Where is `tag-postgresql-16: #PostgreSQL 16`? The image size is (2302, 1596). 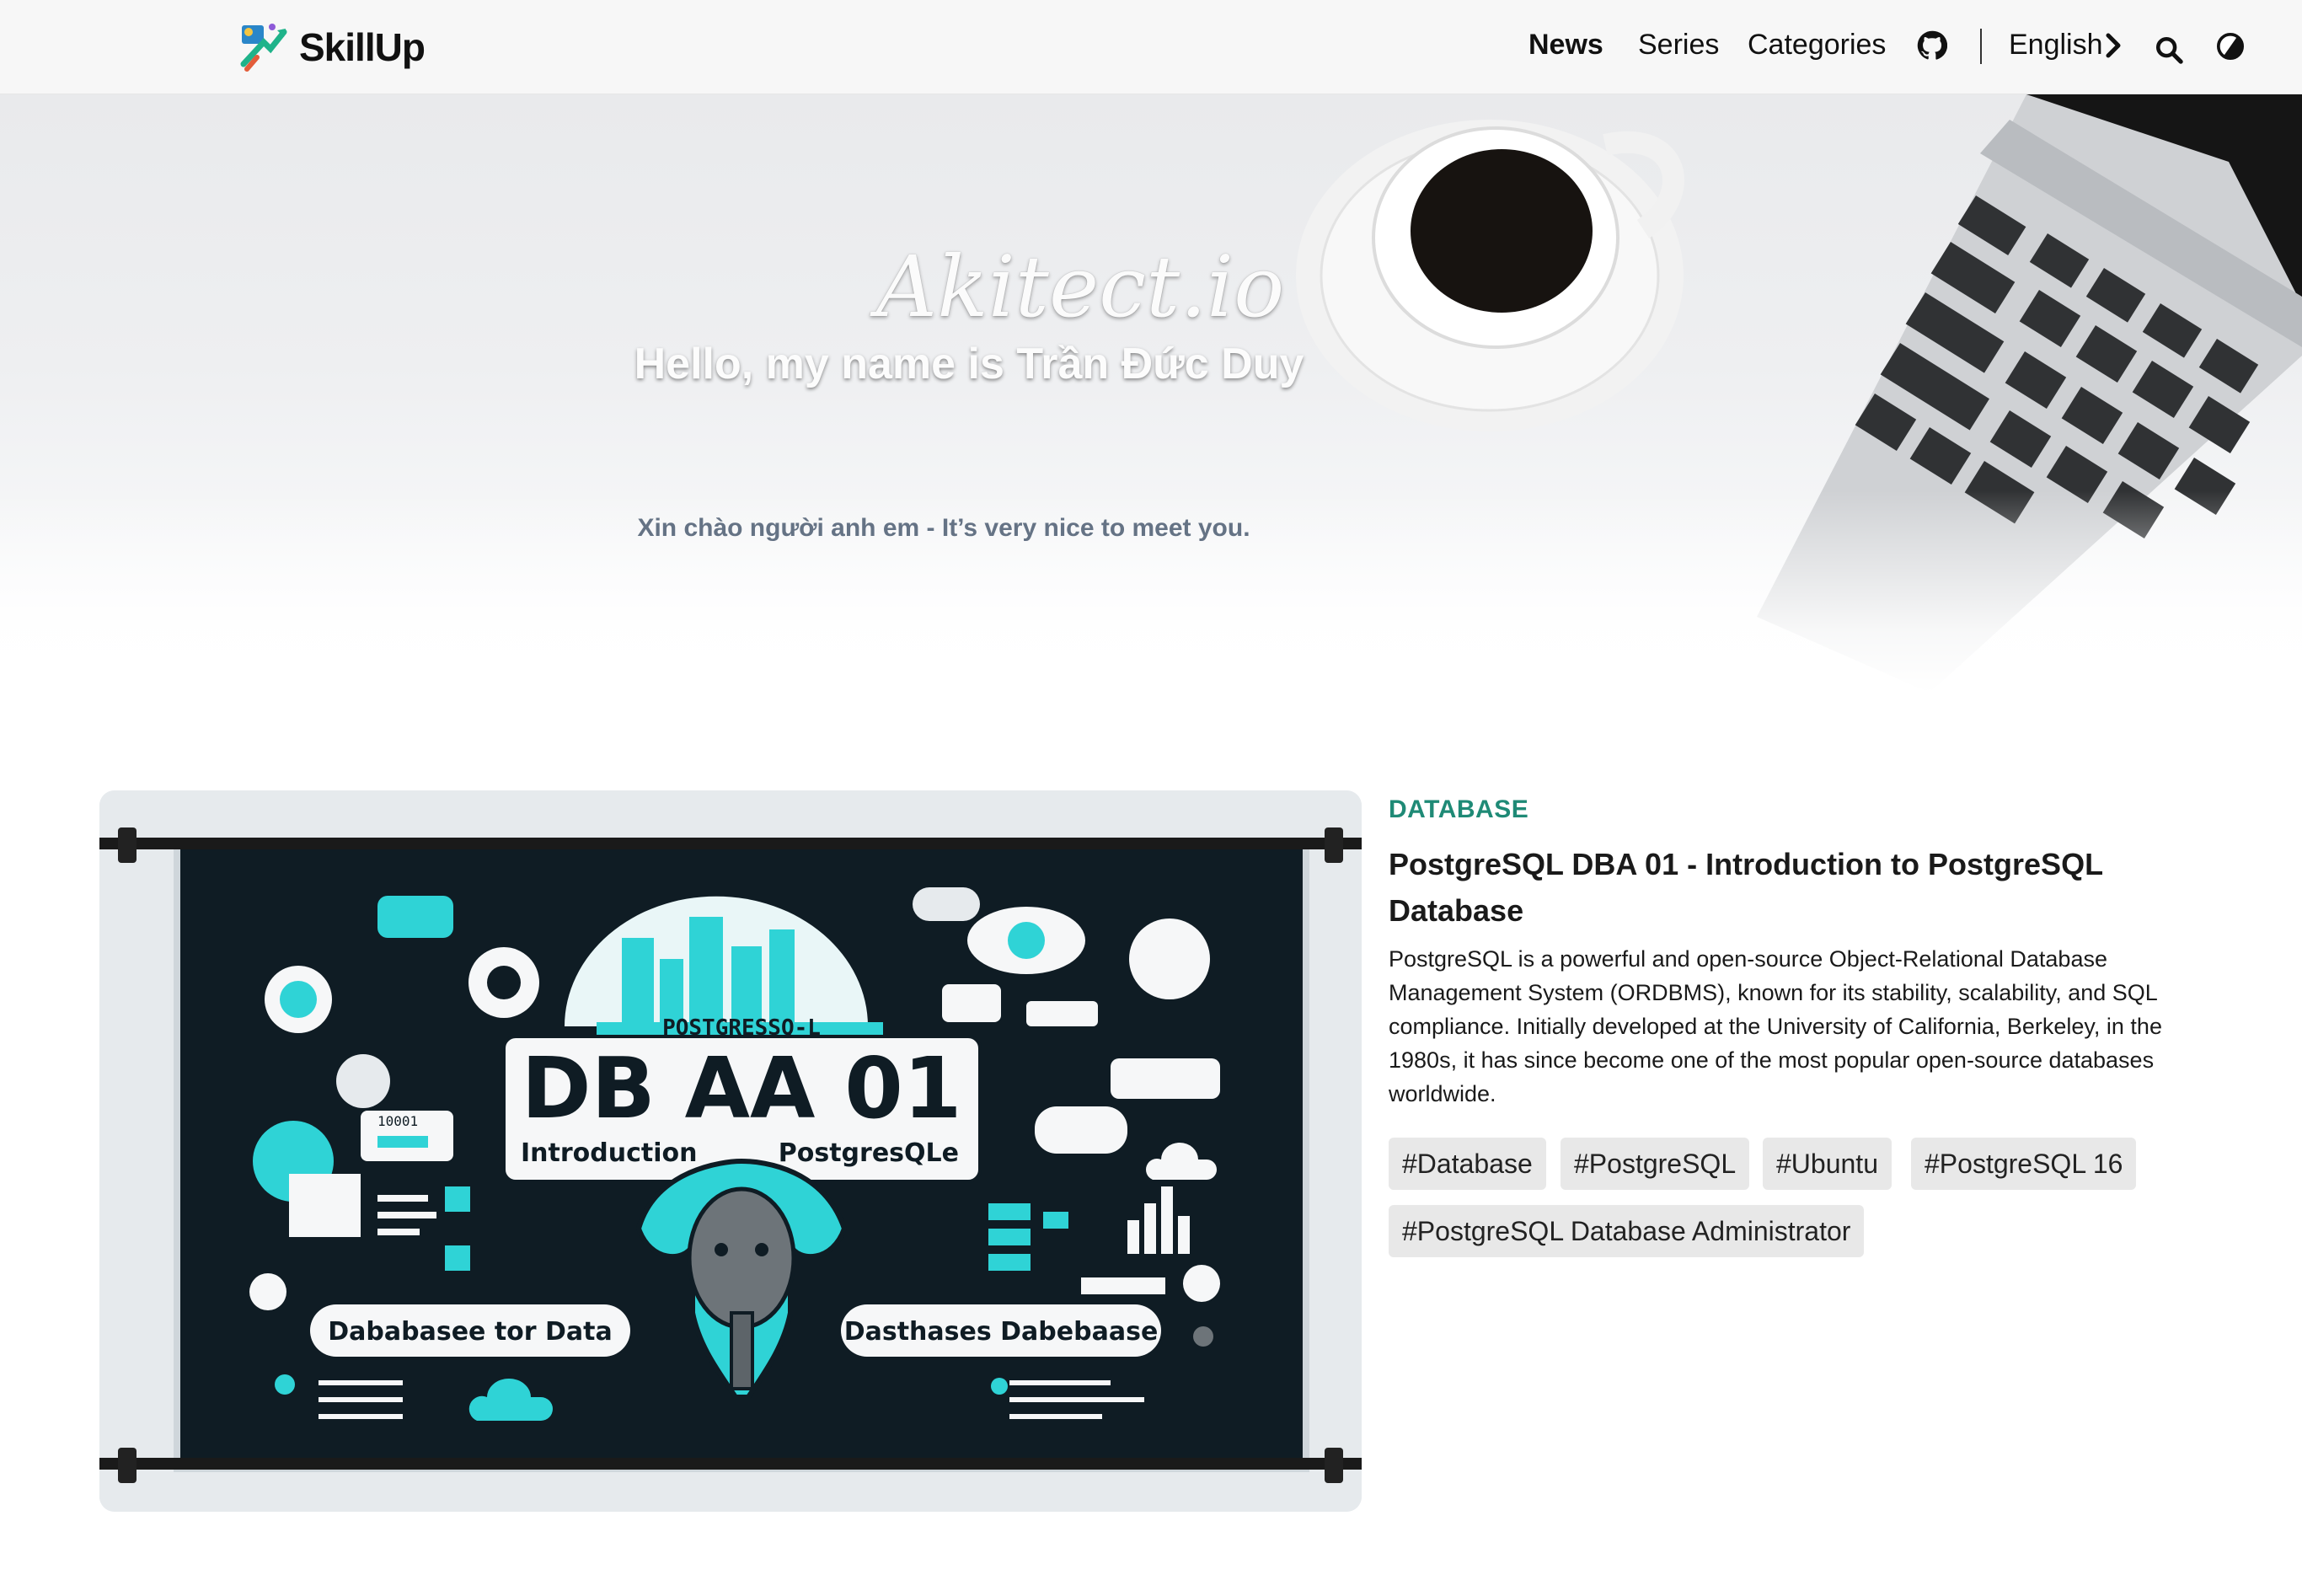 tag-postgresql-16: #PostgreSQL 16 is located at coordinates (2024, 1164).